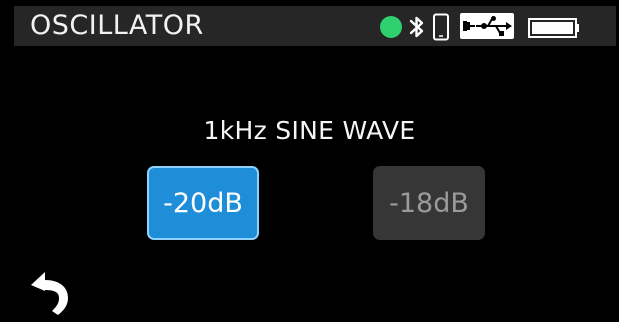  I want to click on battery-icon, so click(553, 28).